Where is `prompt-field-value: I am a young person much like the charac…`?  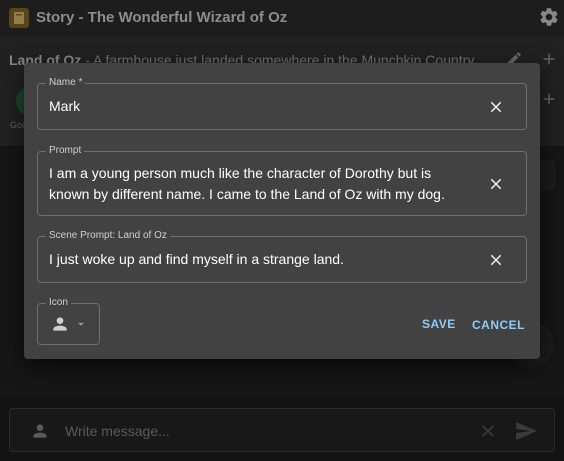 prompt-field-value: I am a young person much like the charac… is located at coordinates (247, 184).